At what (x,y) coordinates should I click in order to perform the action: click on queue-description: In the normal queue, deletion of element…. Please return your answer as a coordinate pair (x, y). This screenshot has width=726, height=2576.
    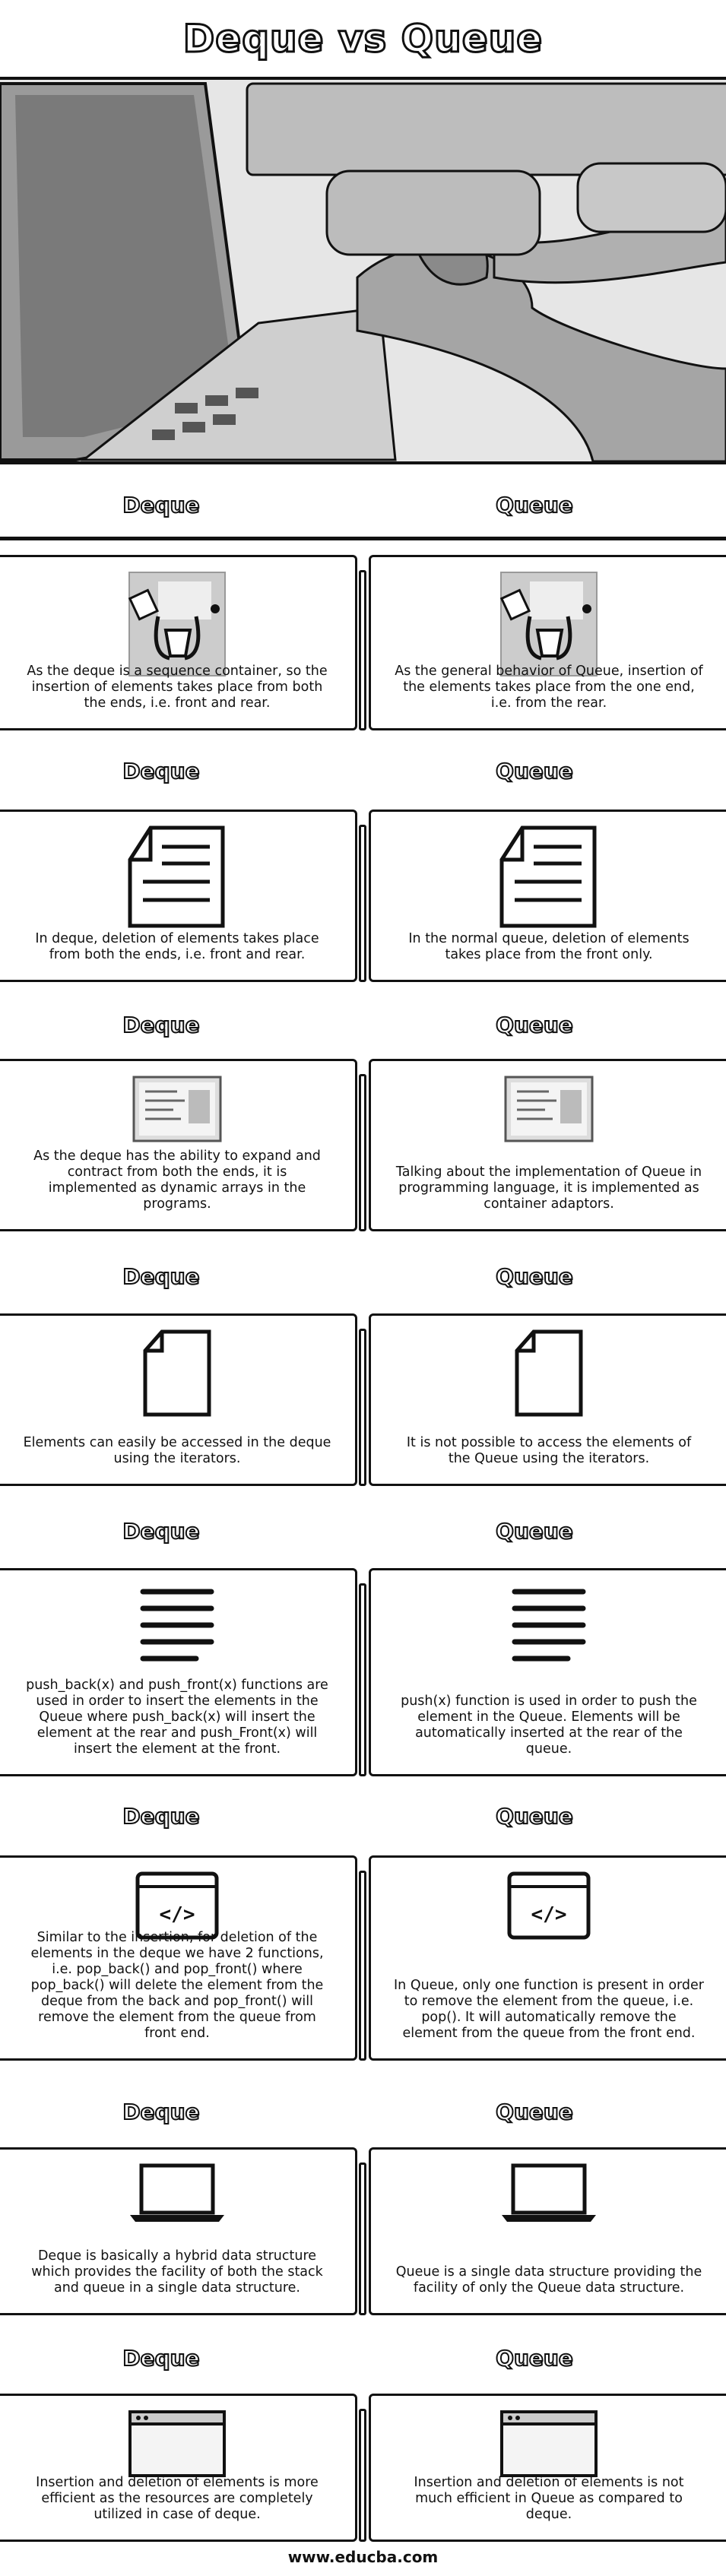
    Looking at the image, I should click on (549, 946).